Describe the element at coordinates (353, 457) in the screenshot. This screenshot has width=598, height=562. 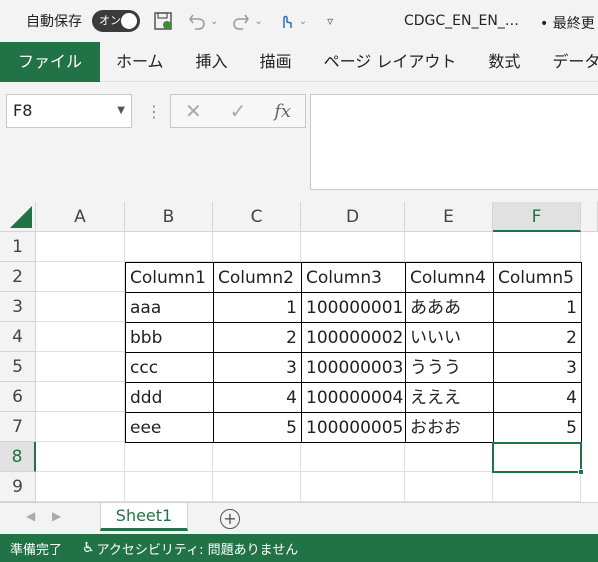
I see `cell-d8` at that location.